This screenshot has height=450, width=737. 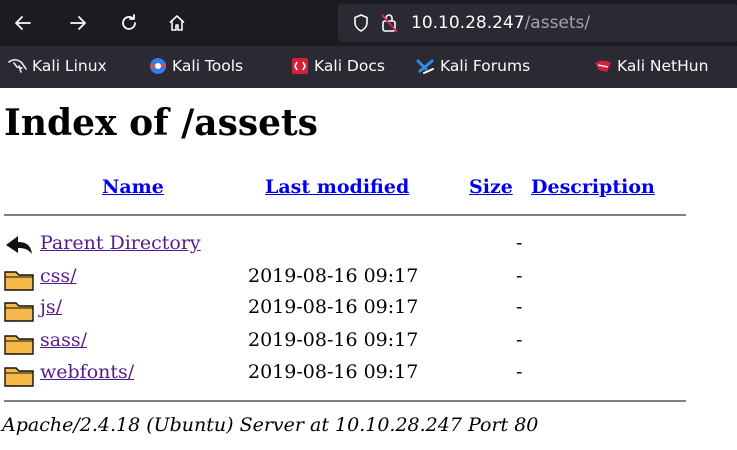 I want to click on bookmark-kali-nethunter: Kali NetHun, so click(x=650, y=66).